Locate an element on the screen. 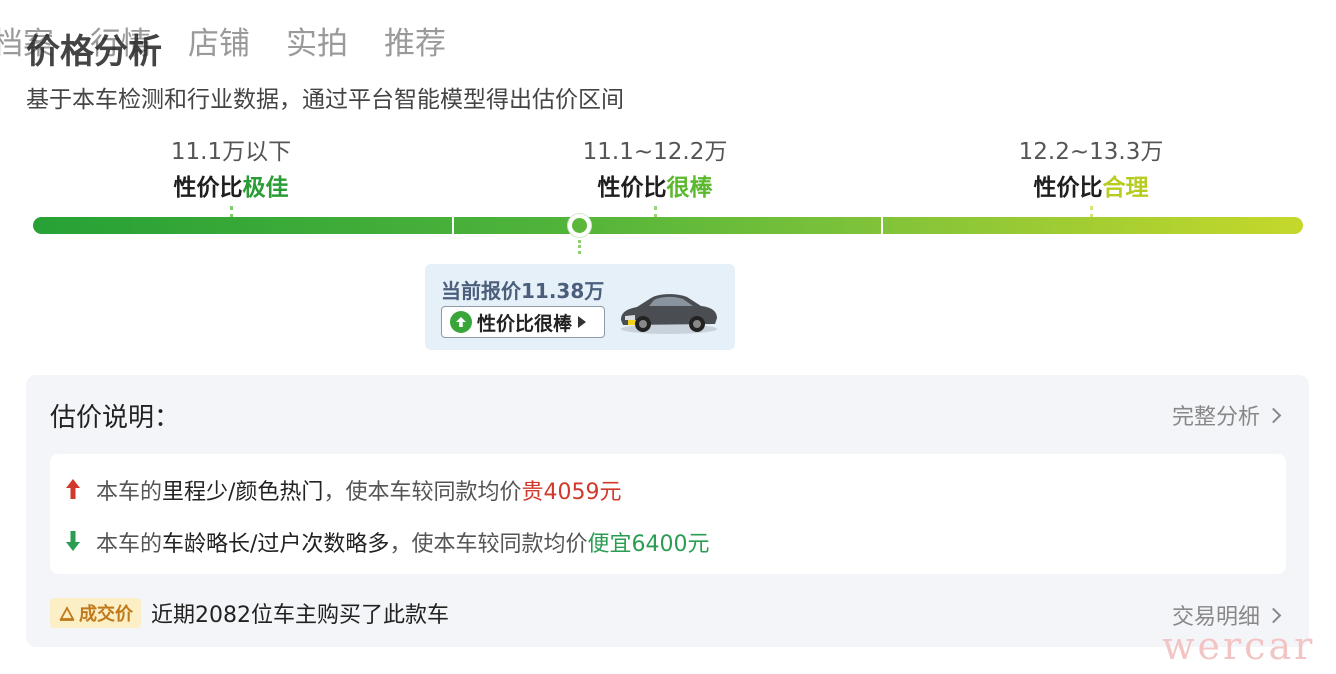 Image resolution: width=1336 pixels, height=674 pixels. reason-item-down: 本车的 车龄略长/过户次数略多 ，使本车较同款均价 便宜6400元 is located at coordinates (385, 542).